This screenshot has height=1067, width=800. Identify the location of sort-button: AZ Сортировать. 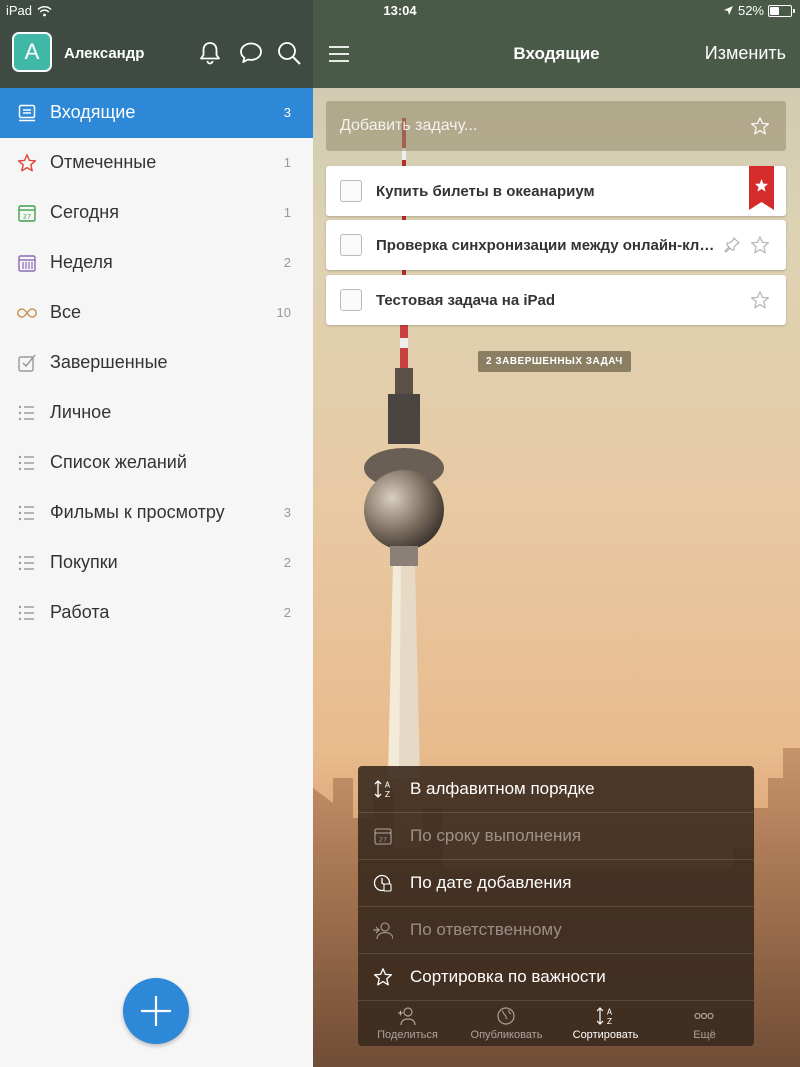
(605, 1023).